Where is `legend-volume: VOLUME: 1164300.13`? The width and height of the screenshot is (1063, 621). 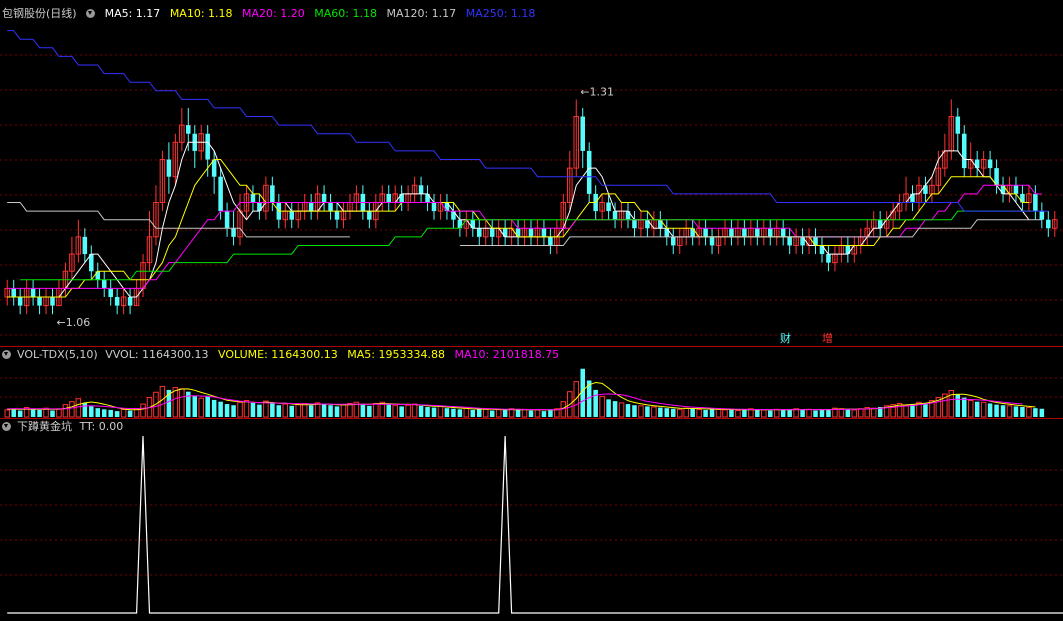
legend-volume: VOLUME: 1164300.13 is located at coordinates (278, 354).